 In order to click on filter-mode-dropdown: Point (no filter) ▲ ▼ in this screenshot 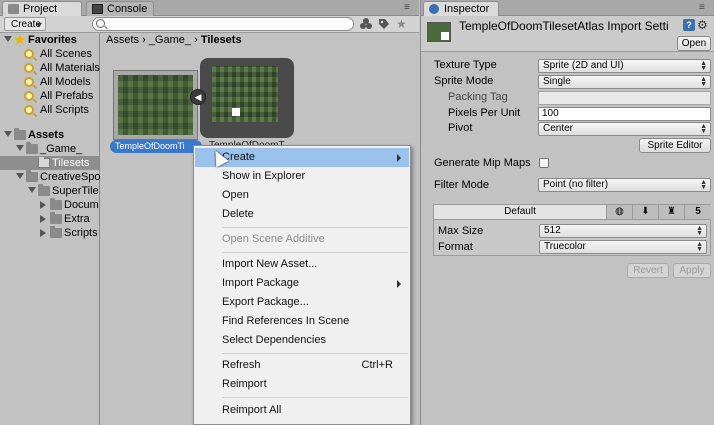, I will do `click(624, 185)`.